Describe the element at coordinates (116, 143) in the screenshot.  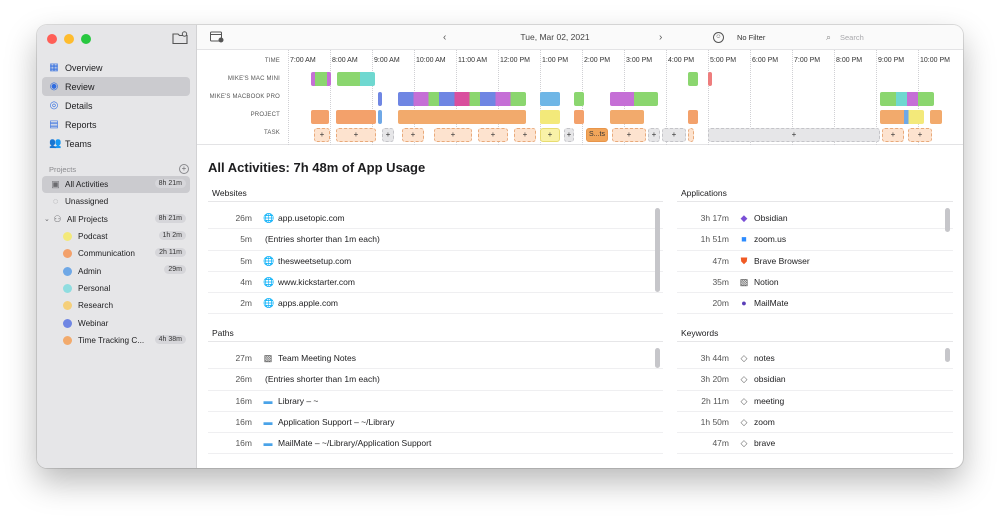
I see `nav-item-teams: 👥 Teams` at that location.